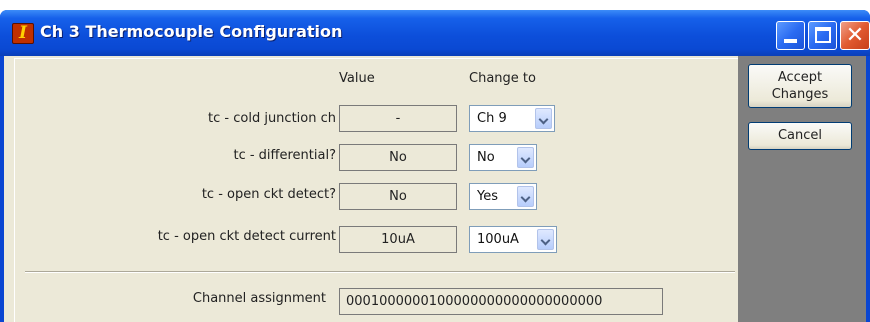  Describe the element at coordinates (357, 78) in the screenshot. I see `value-column-header: Value` at that location.